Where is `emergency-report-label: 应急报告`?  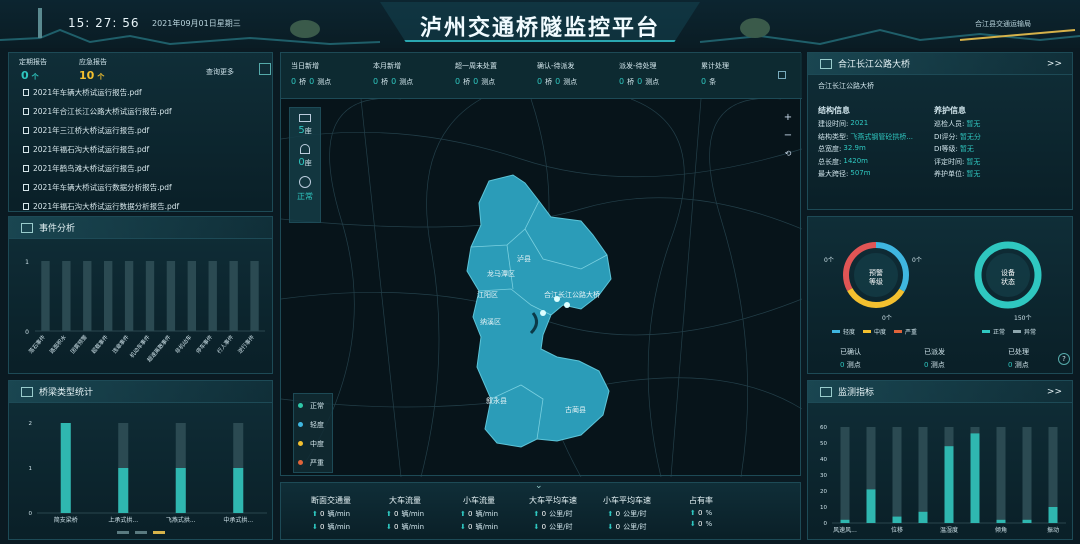
emergency-report-label: 应急报告 is located at coordinates (93, 62).